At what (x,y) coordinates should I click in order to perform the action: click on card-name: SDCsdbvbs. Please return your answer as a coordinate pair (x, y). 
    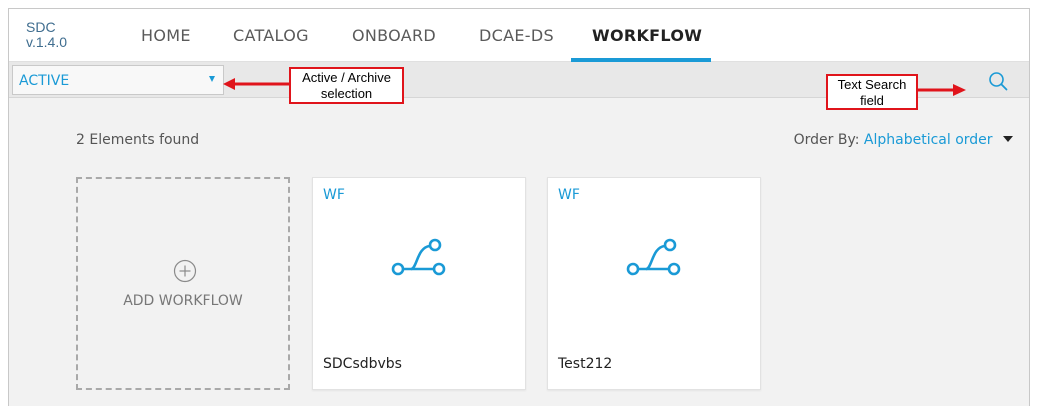
    Looking at the image, I should click on (362, 364).